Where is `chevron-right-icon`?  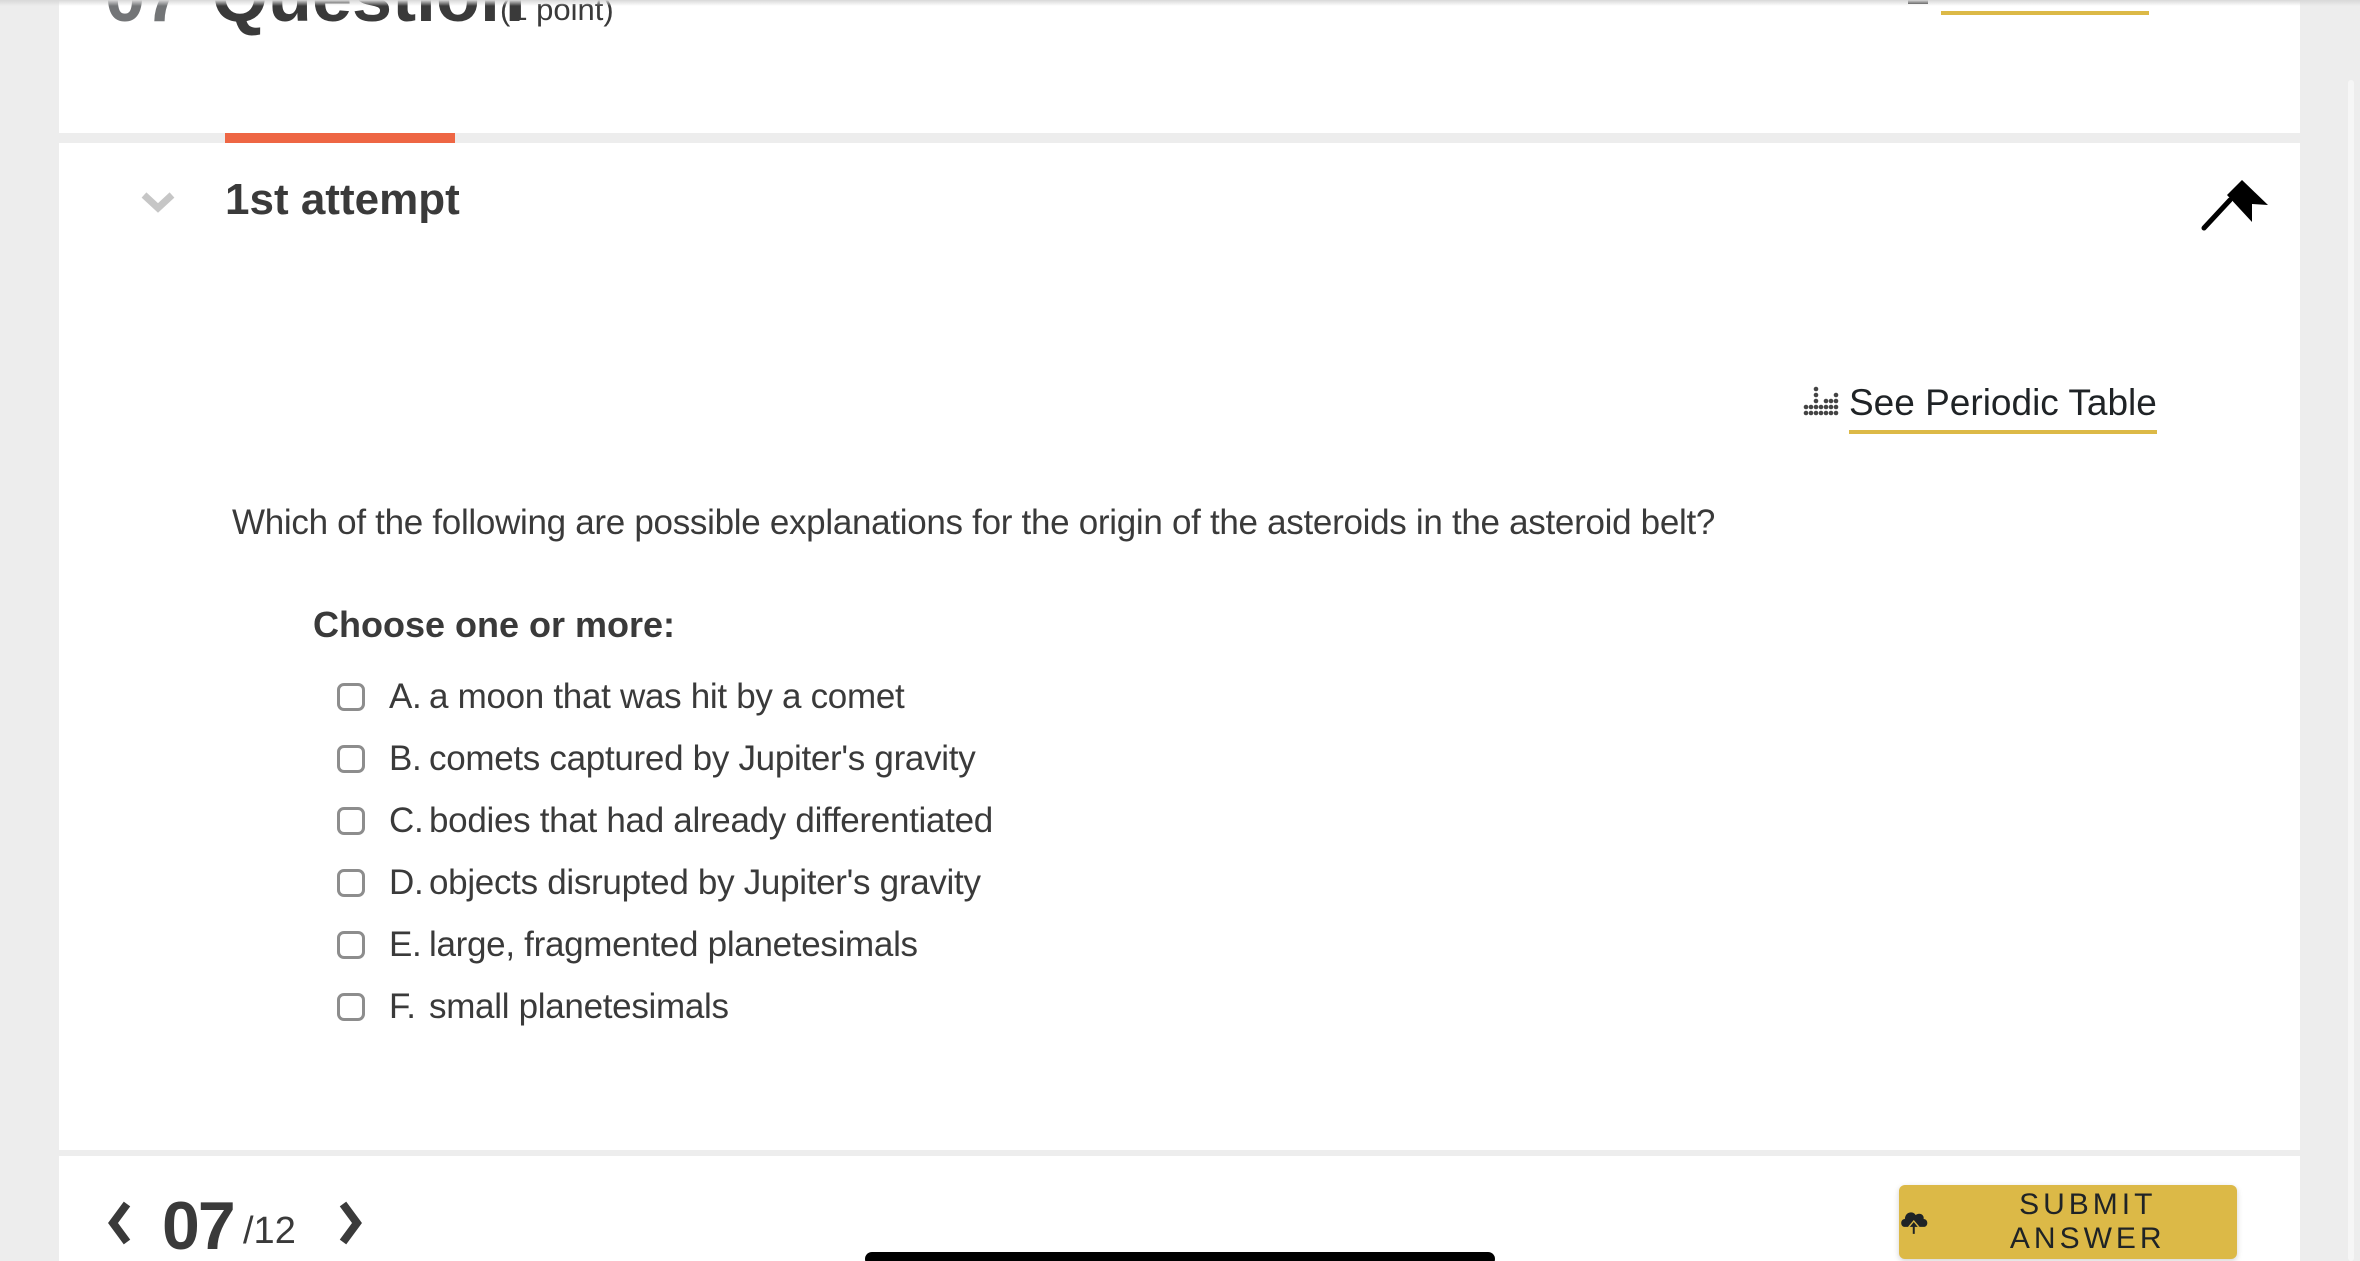
chevron-right-icon is located at coordinates (350, 1223).